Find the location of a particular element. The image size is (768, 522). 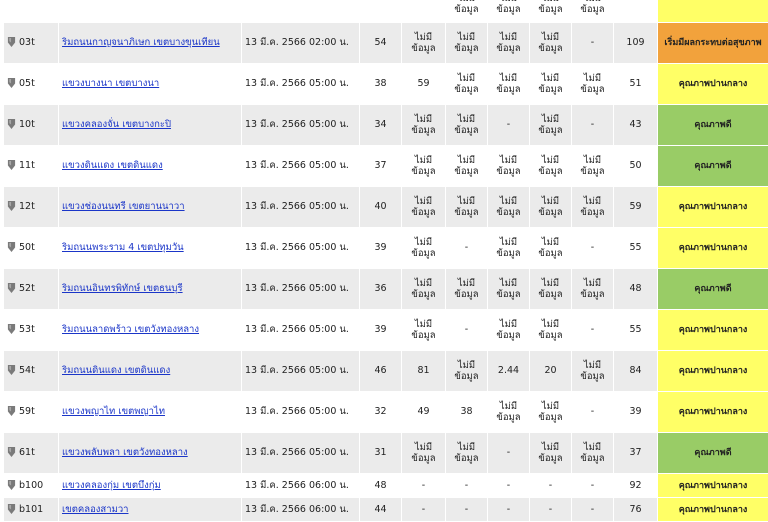

aqi-value: 31 is located at coordinates (380, 452).